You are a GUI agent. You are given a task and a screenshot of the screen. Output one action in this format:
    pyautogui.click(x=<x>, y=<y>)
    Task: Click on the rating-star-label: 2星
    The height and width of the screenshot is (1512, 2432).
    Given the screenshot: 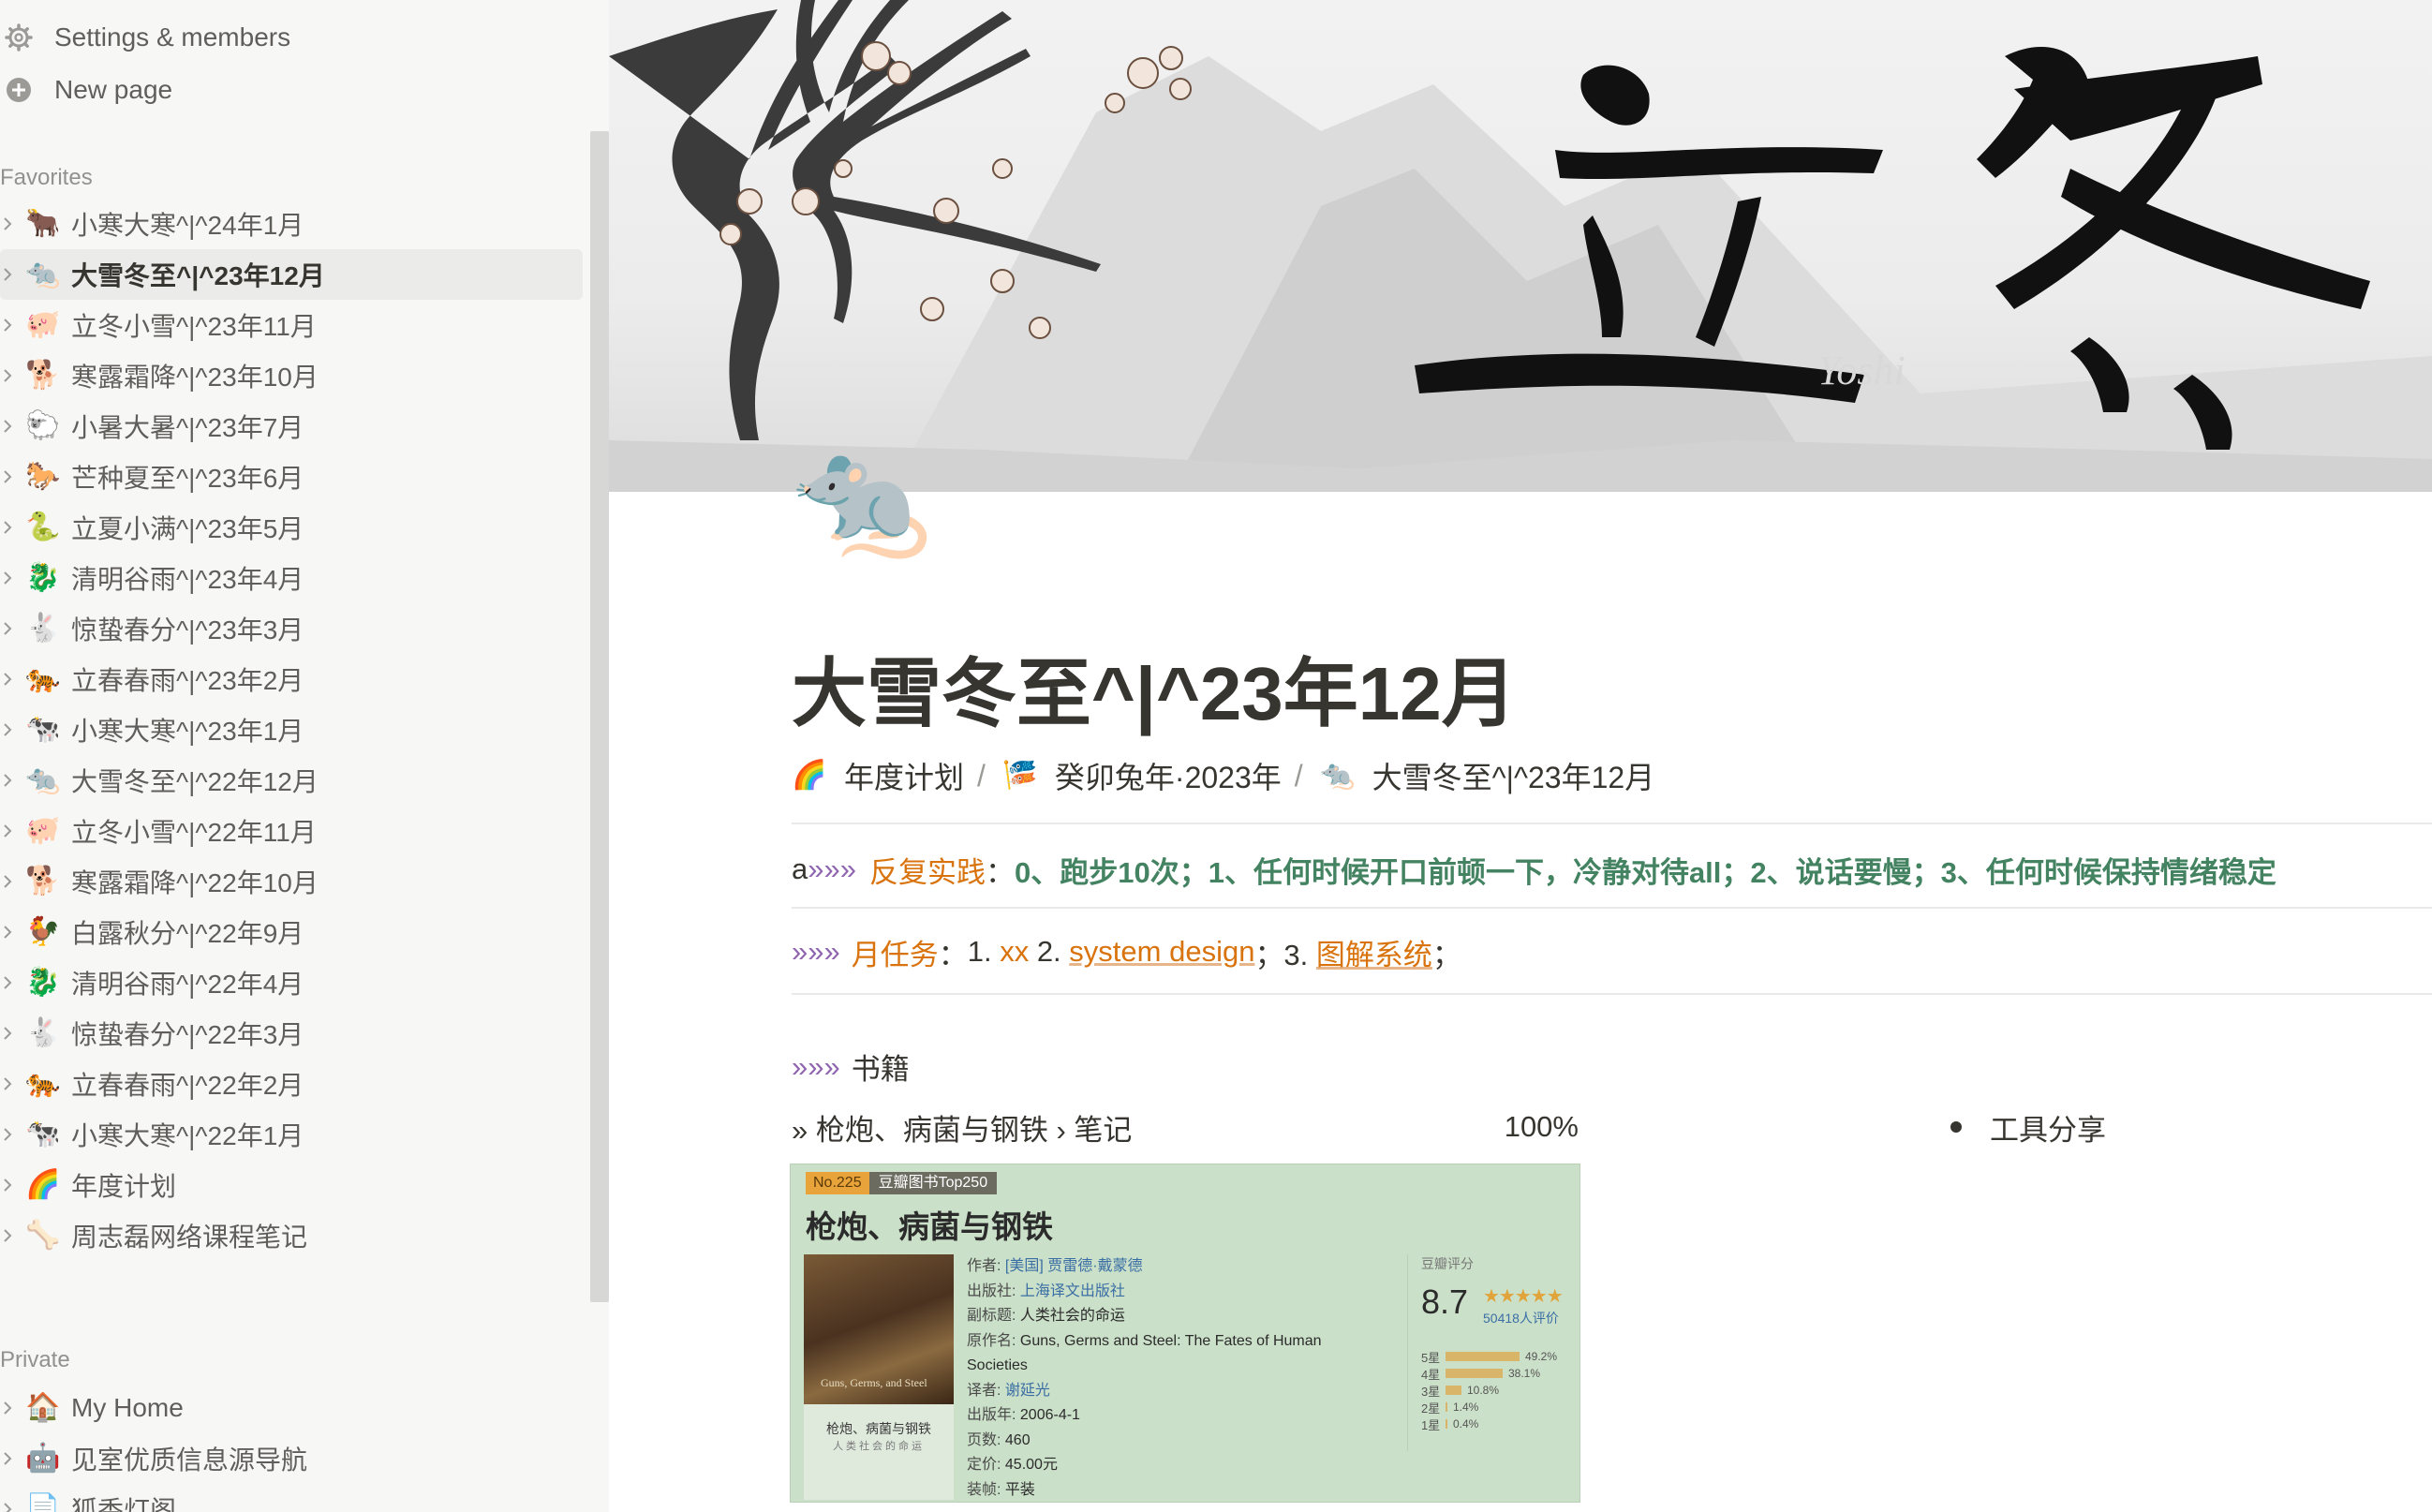 What is the action you would take?
    pyautogui.click(x=1431, y=1408)
    